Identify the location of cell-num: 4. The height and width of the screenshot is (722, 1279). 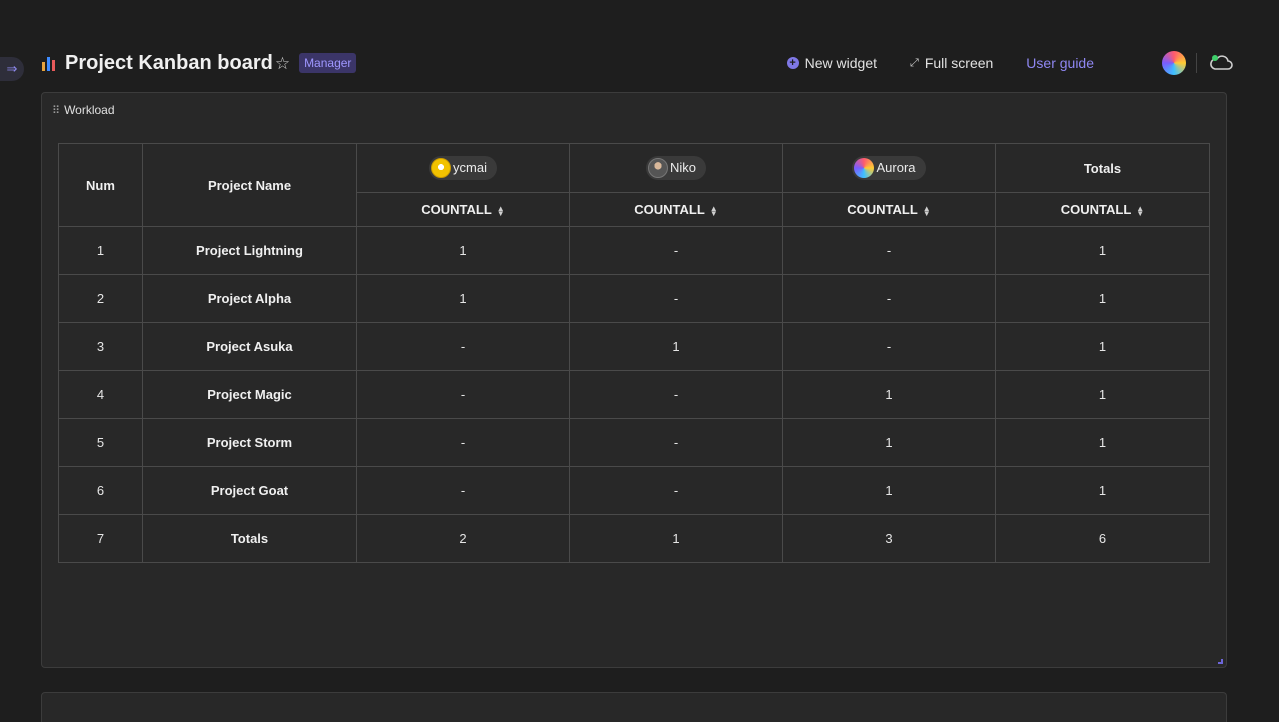
(100, 394).